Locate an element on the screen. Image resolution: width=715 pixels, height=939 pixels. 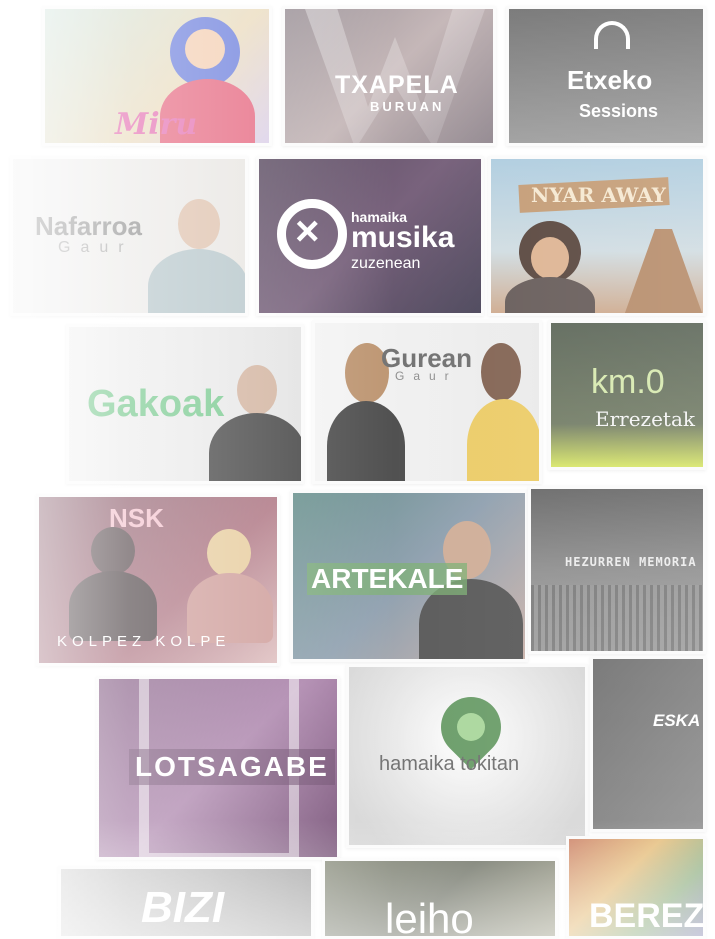
tile-txapela-buruan: TXAPELA BURUAN is located at coordinates (389, 76).